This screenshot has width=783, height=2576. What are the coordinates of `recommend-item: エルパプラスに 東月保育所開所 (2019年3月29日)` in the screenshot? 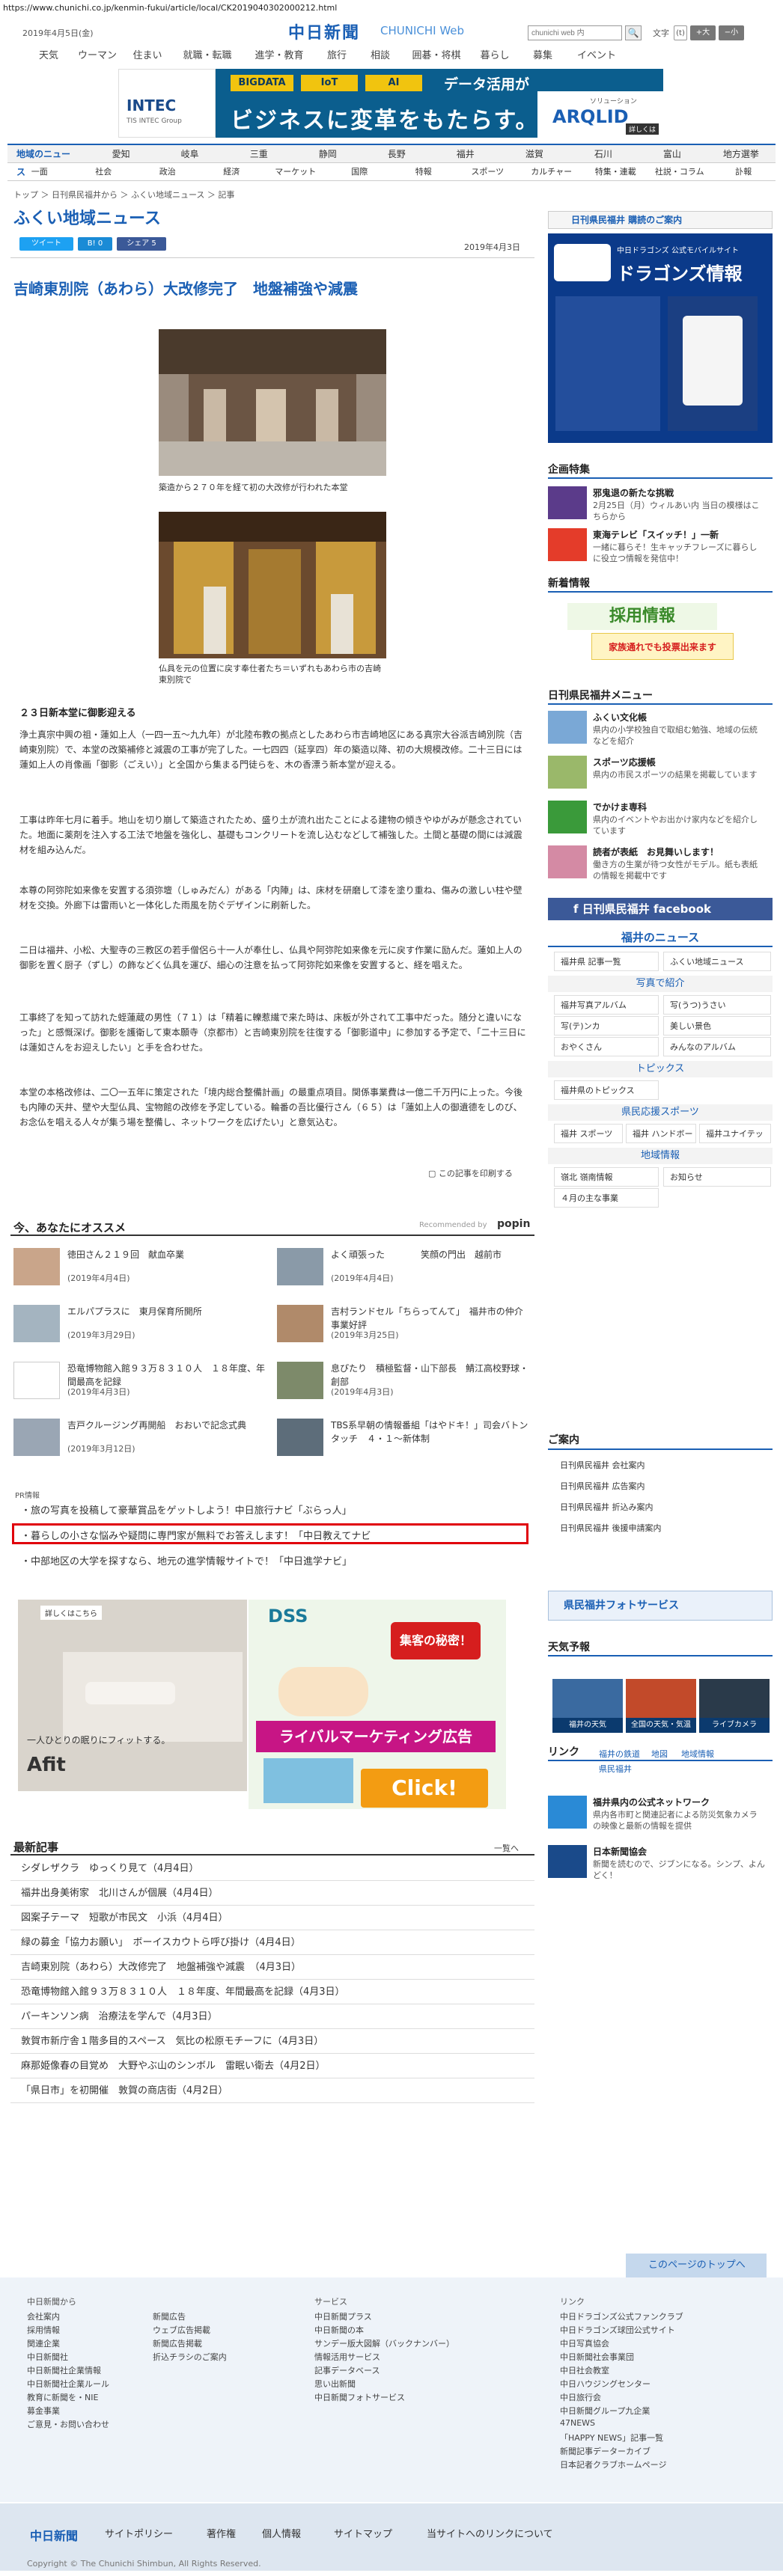 It's located at (140, 1326).